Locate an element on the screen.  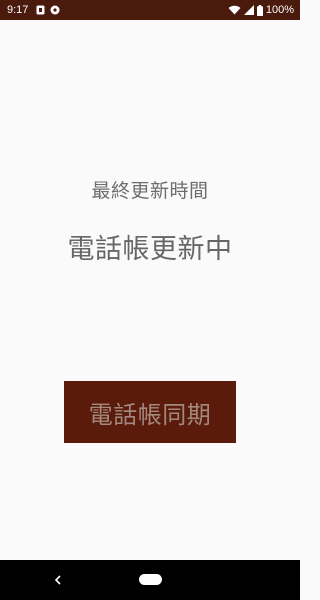
wifi-icon is located at coordinates (234, 10).